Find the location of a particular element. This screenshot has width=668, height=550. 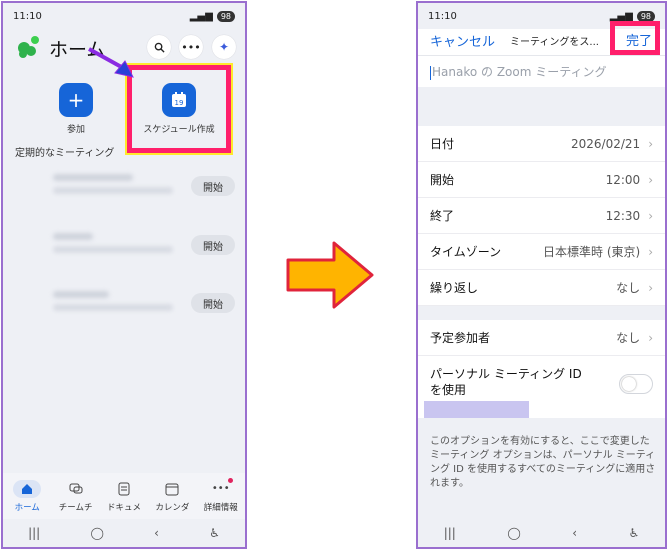

start-time-row: 開始 12:00 › is located at coordinates (541, 180).